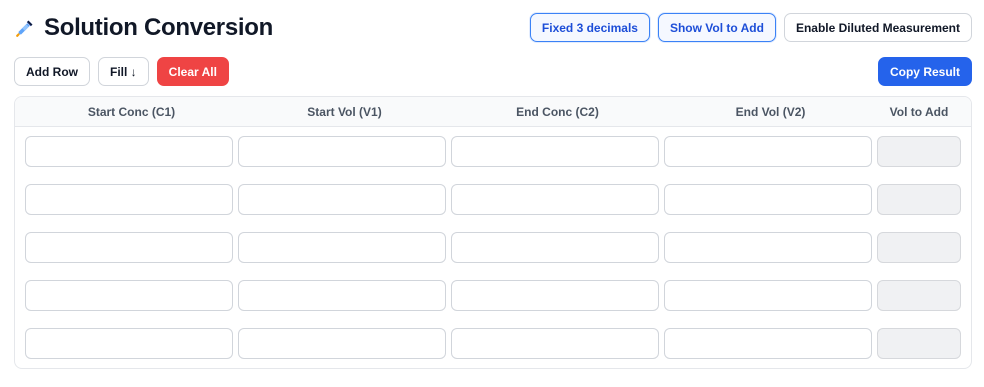 The width and height of the screenshot is (984, 387). Describe the element at coordinates (158, 27) in the screenshot. I see `page-title: Solution Conversion` at that location.